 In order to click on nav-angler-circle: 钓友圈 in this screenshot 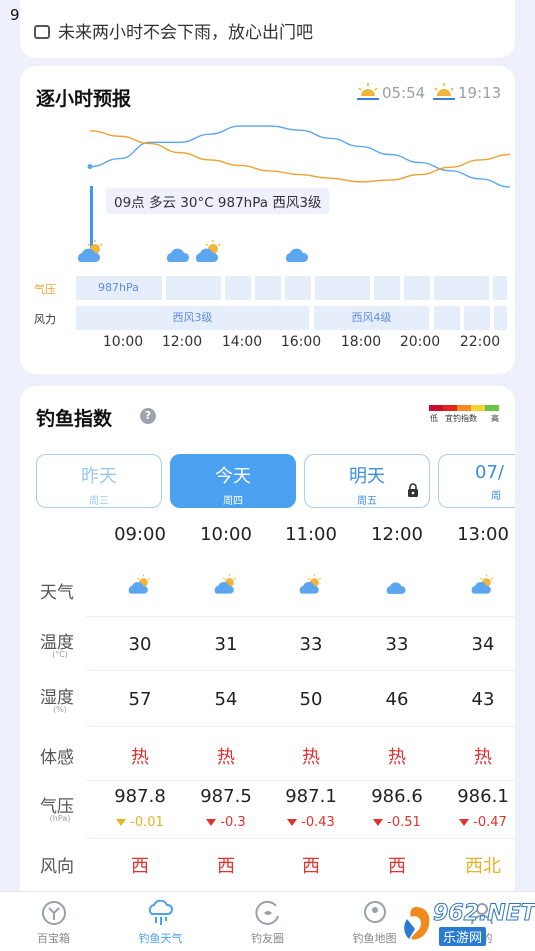, I will do `click(267, 921)`.